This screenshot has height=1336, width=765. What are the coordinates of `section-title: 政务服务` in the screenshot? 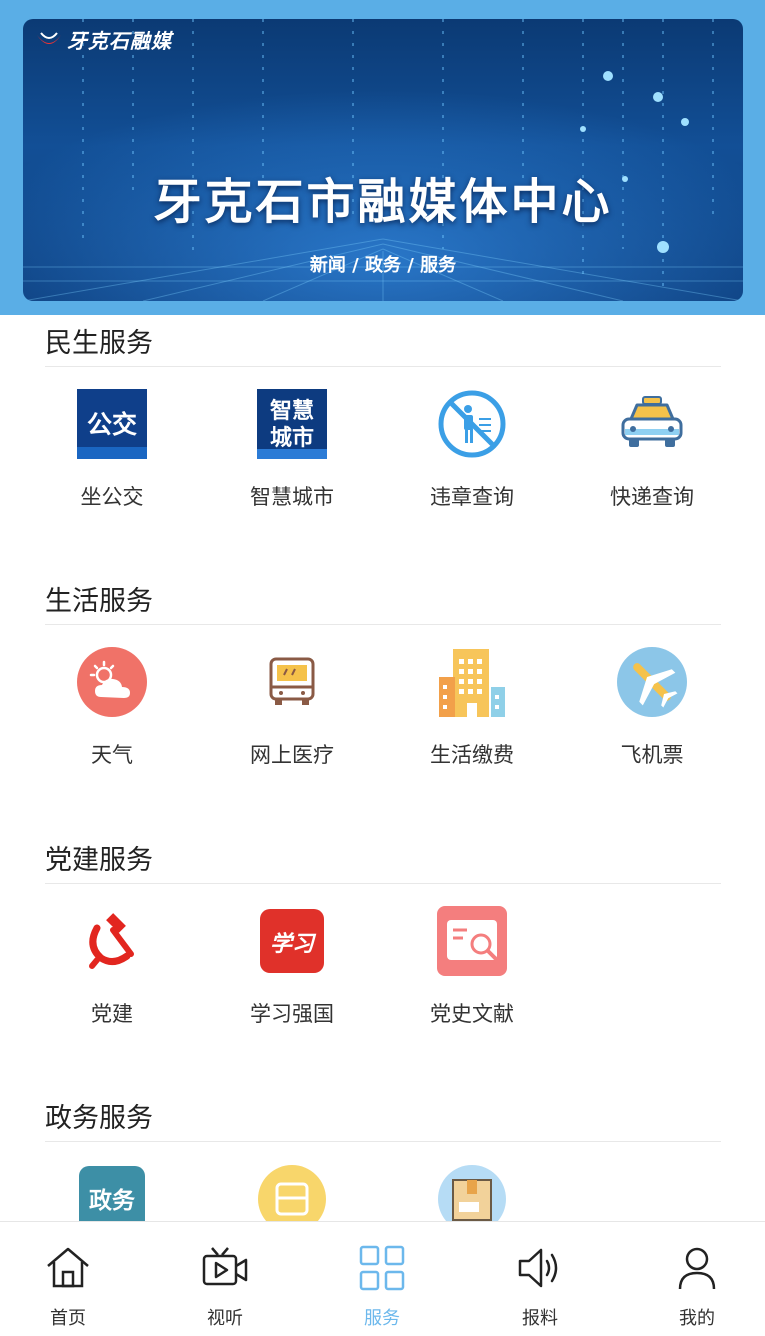 It's located at (99, 1118).